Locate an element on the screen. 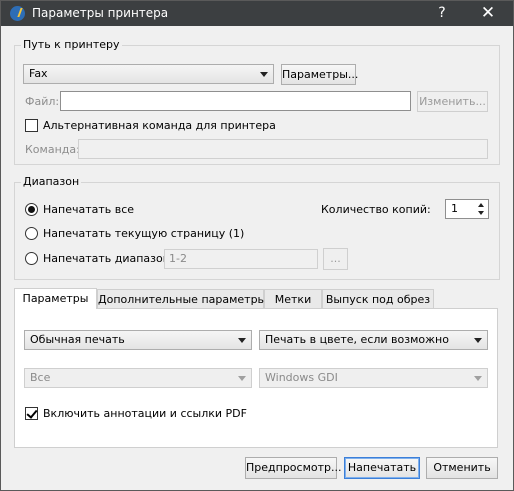 This screenshot has height=491, width=514. range-field: 1-2 is located at coordinates (241, 259).